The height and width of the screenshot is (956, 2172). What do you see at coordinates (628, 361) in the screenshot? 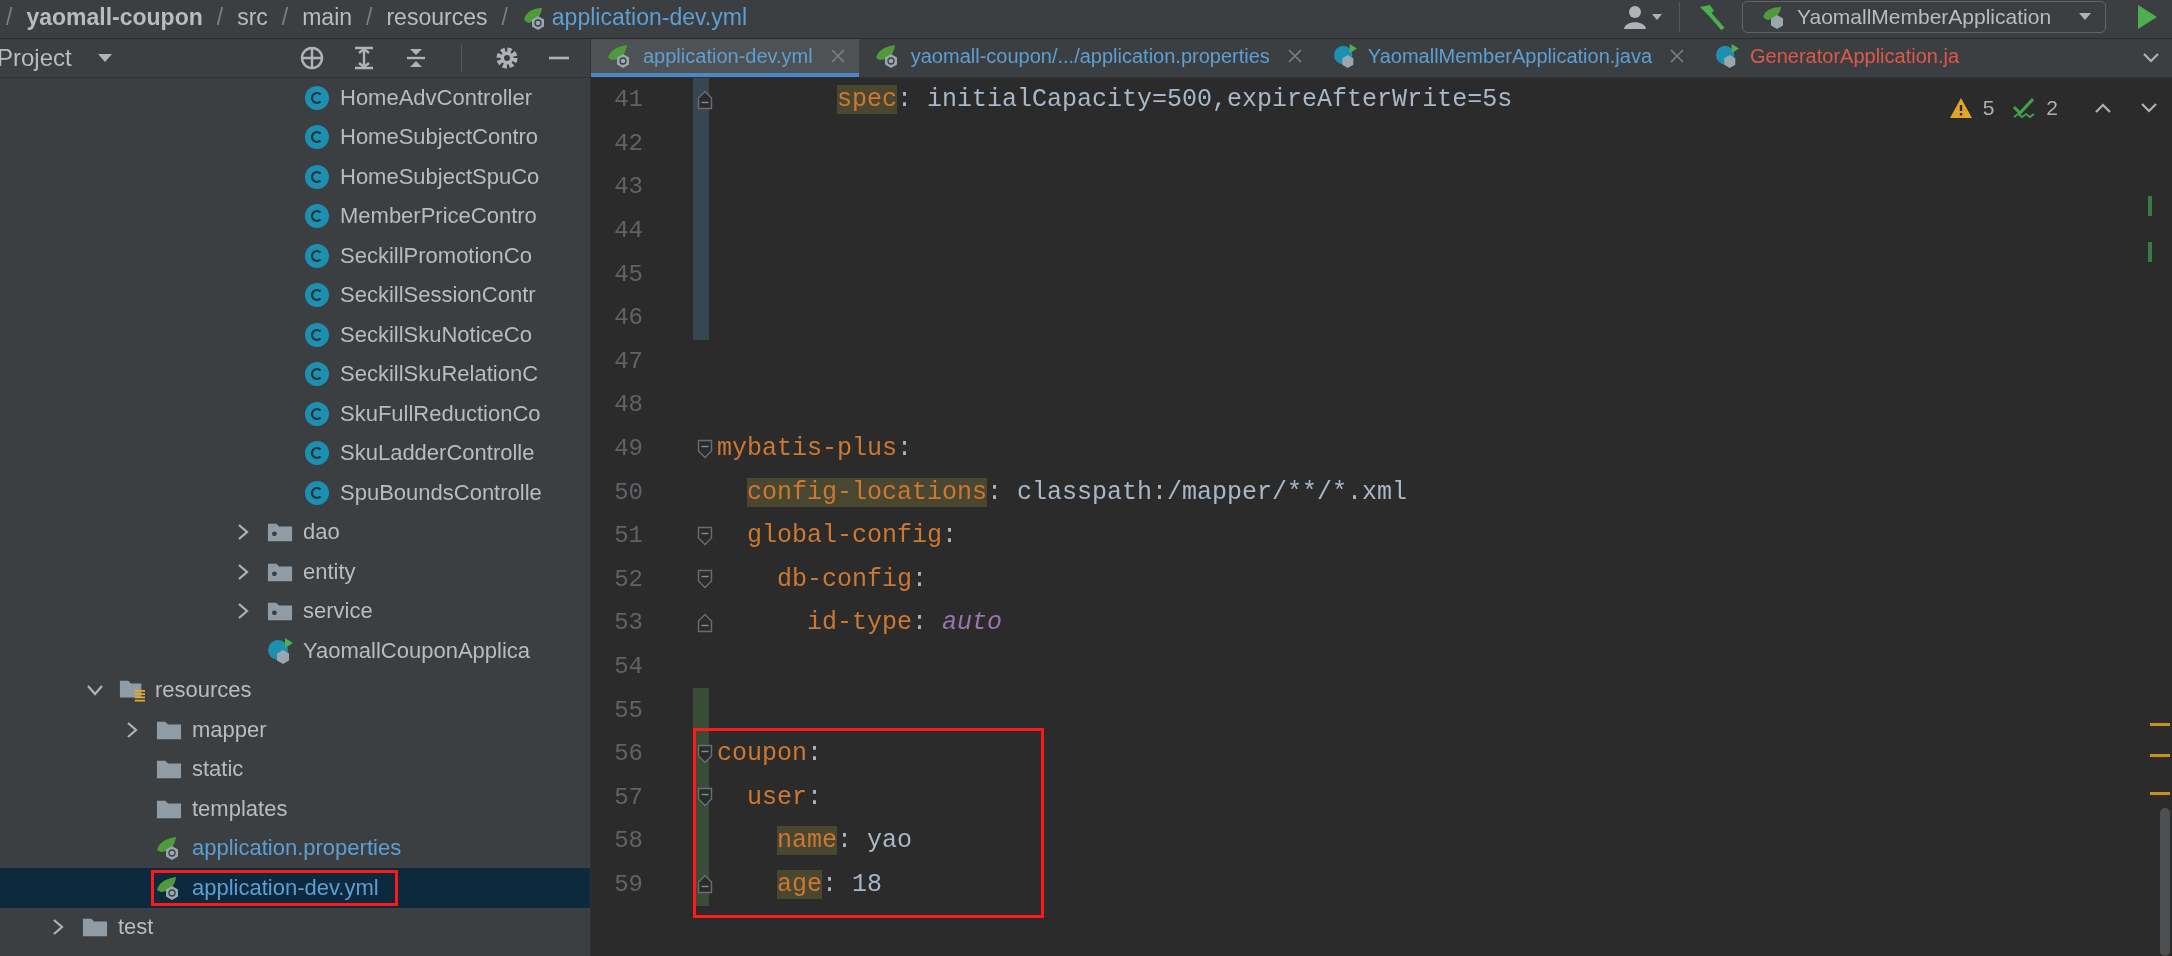
I see `line-number: 47` at bounding box center [628, 361].